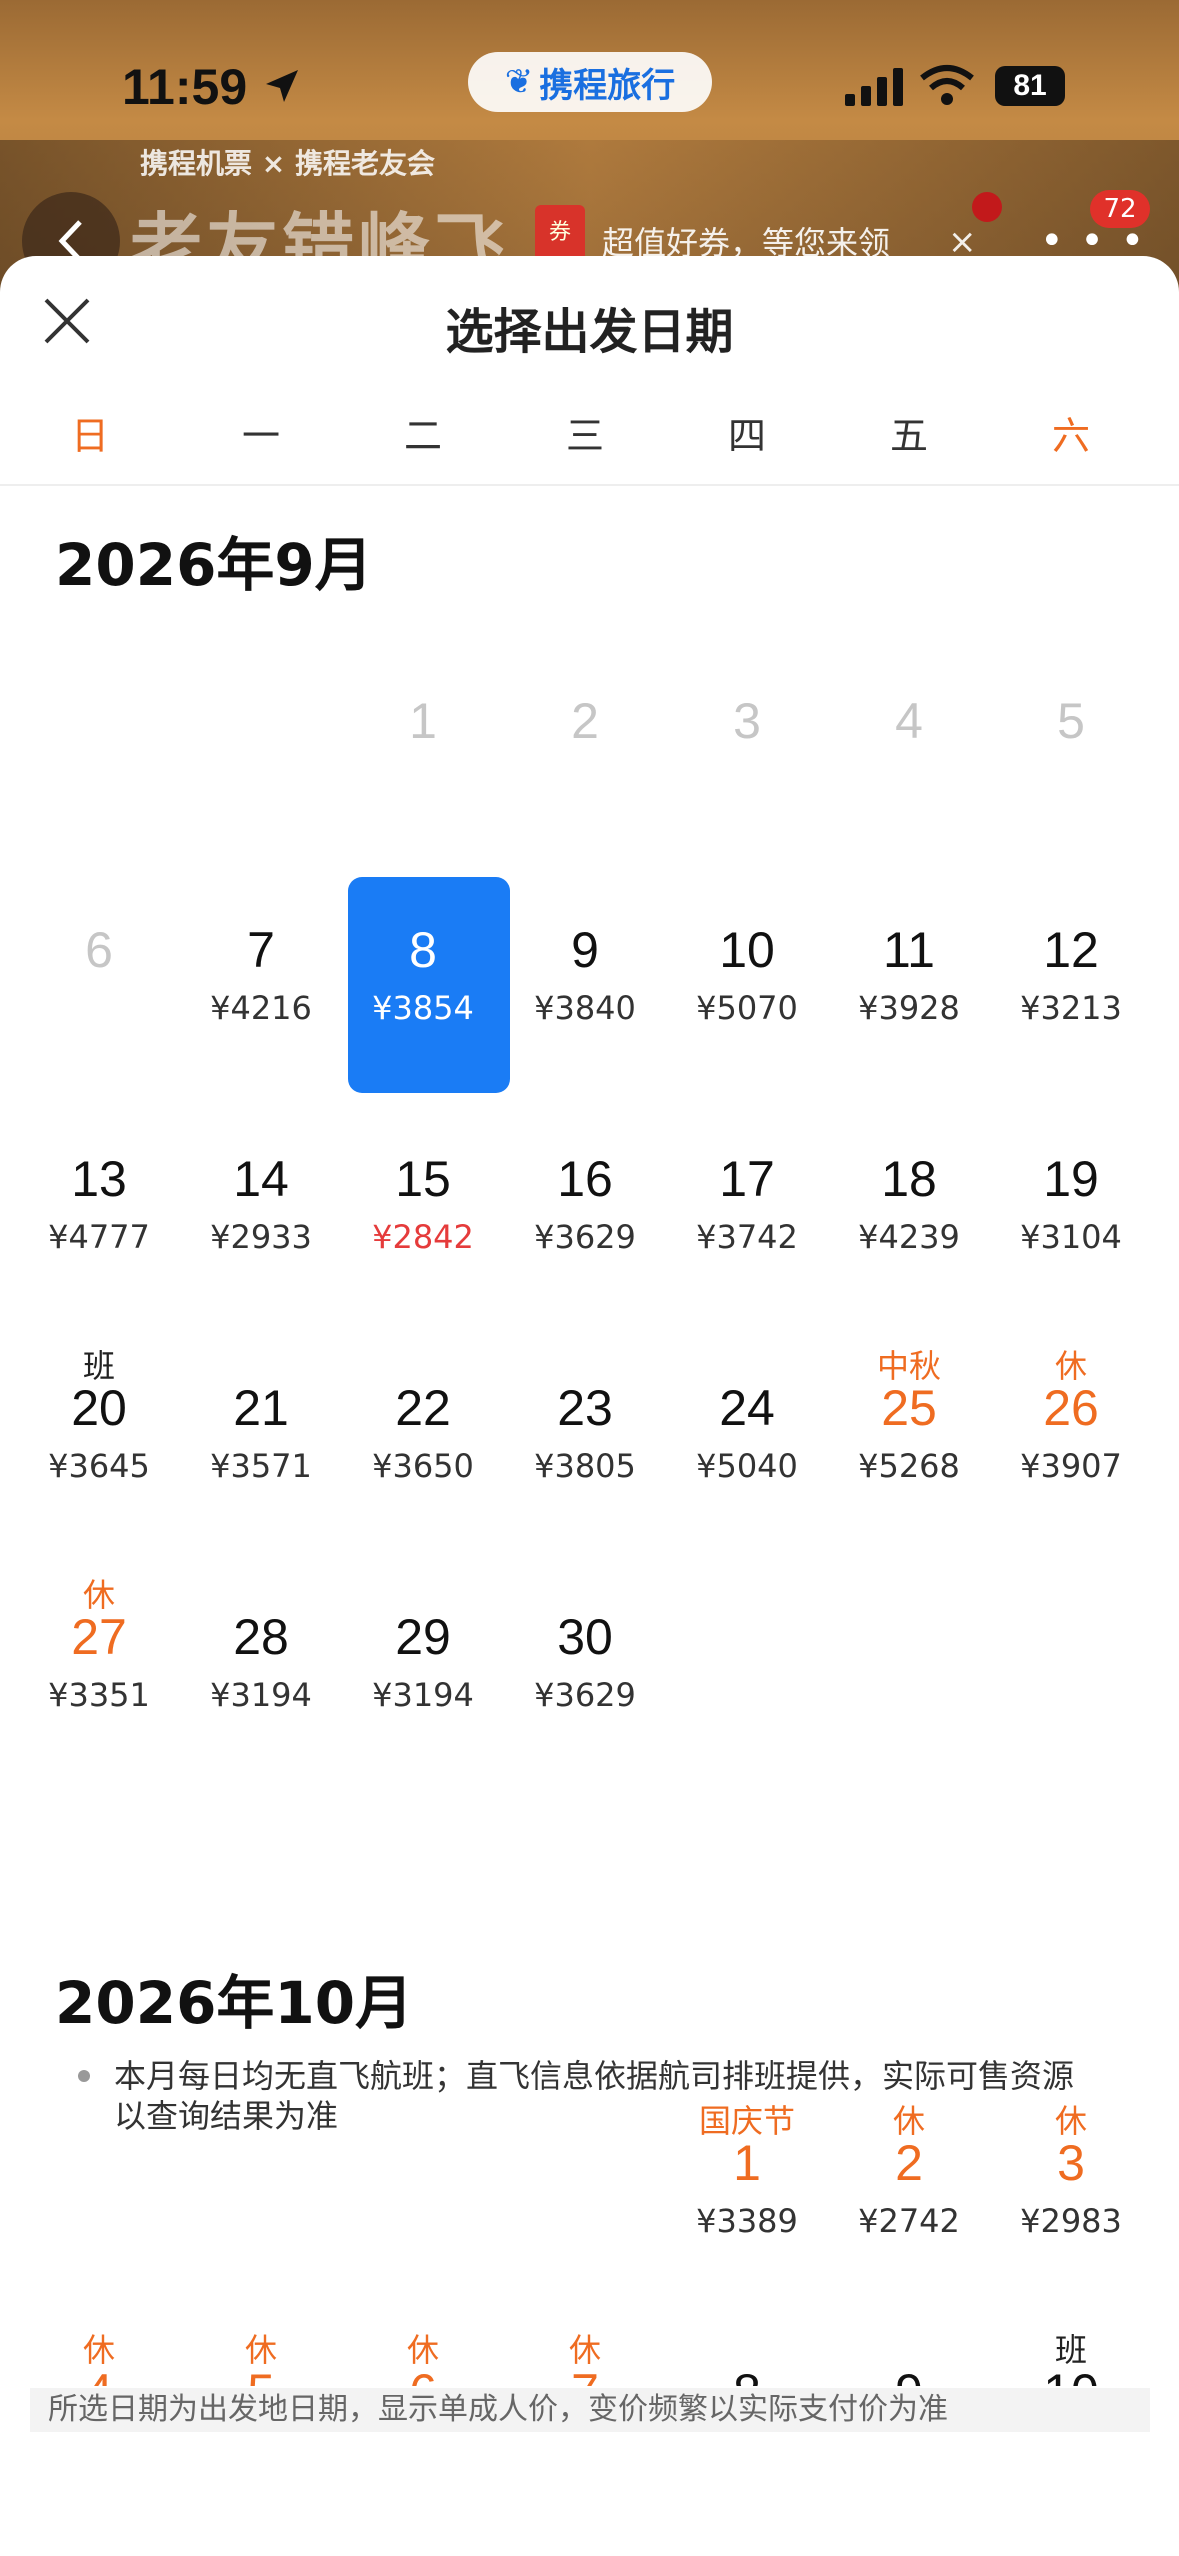  I want to click on date-number: 25, so click(909, 1408).